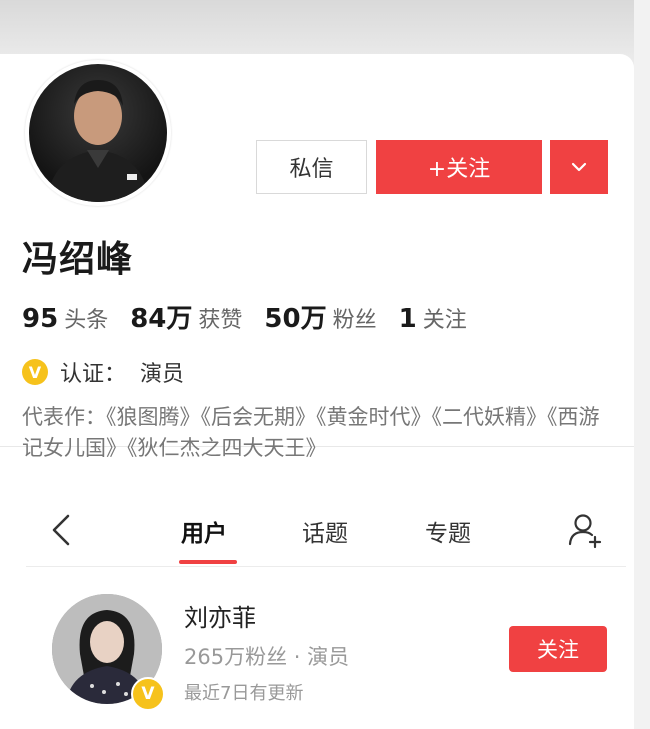  Describe the element at coordinates (98, 141) in the screenshot. I see `person-silhouette-icon` at that location.